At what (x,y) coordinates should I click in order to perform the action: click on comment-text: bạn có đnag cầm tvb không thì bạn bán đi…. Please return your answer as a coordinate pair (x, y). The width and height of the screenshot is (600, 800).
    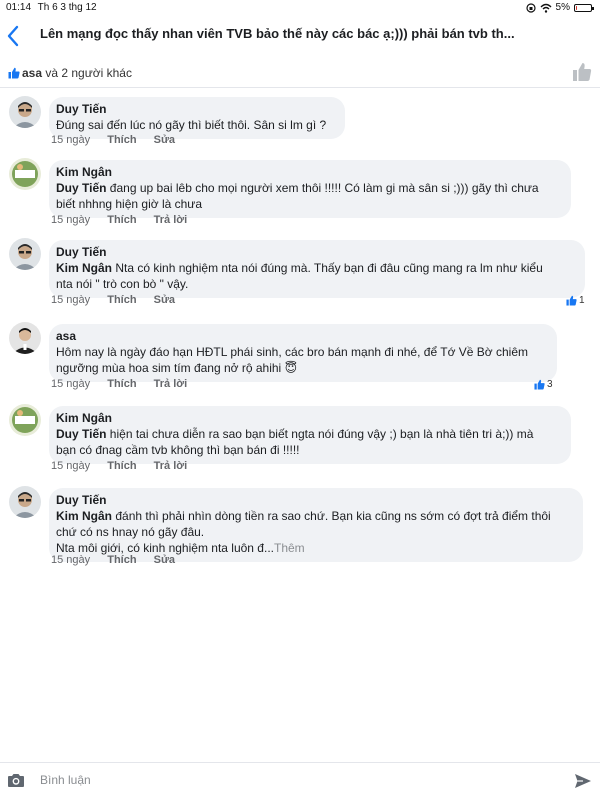
    Looking at the image, I should click on (178, 450).